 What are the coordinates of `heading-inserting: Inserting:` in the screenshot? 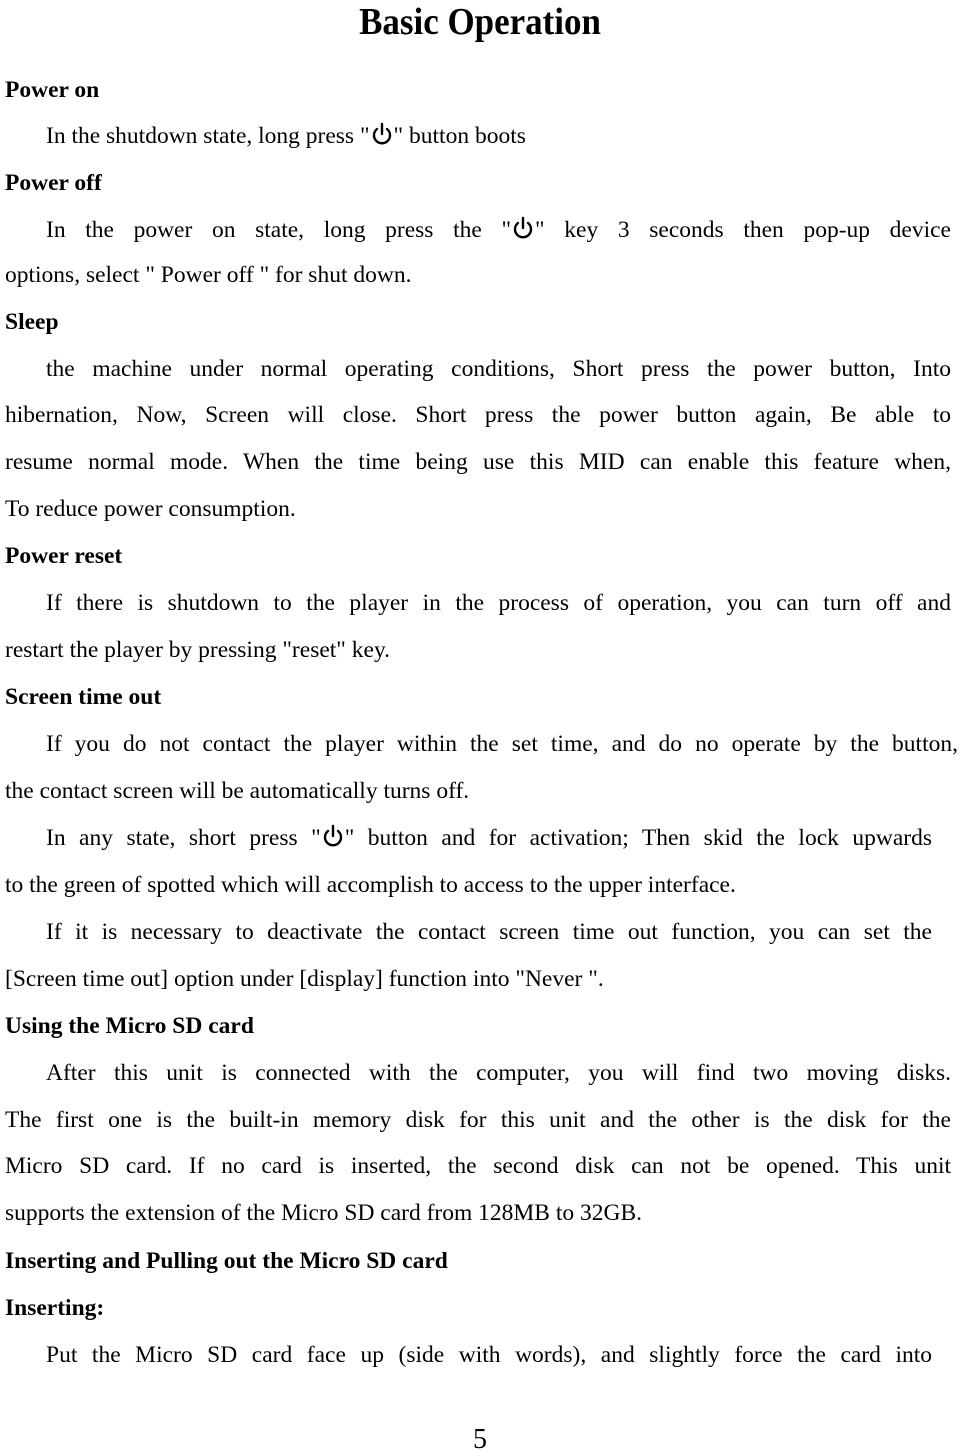 It's located at (55, 1308).